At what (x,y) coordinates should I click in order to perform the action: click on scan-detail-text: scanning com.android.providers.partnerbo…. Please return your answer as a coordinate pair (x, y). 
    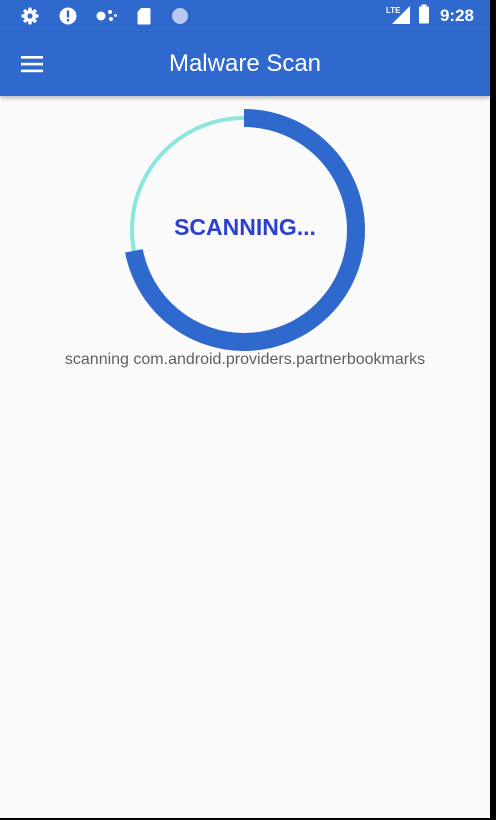
    Looking at the image, I should click on (245, 359).